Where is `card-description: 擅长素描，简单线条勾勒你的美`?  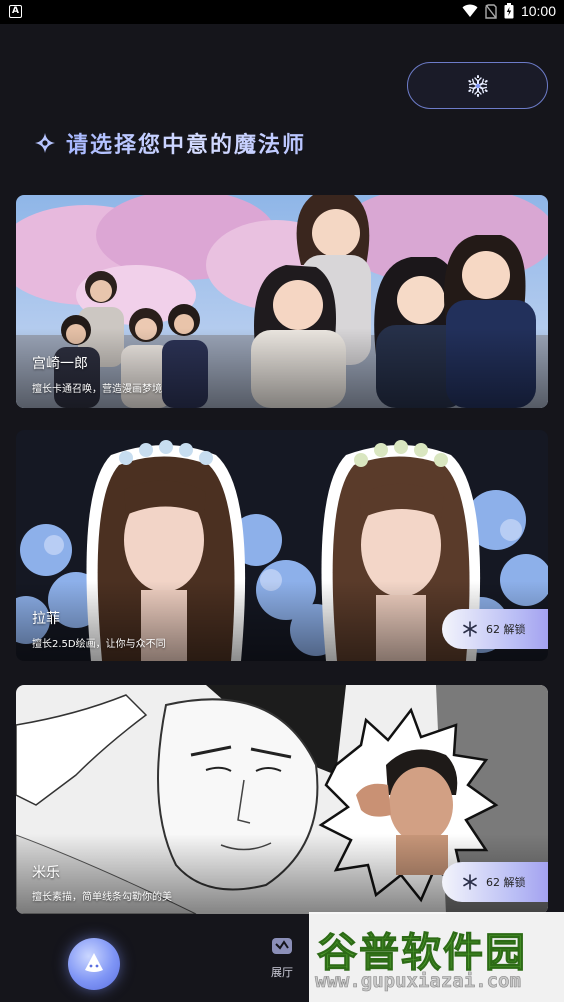
card-description: 擅长素描，简单线条勾勒你的美 is located at coordinates (102, 897).